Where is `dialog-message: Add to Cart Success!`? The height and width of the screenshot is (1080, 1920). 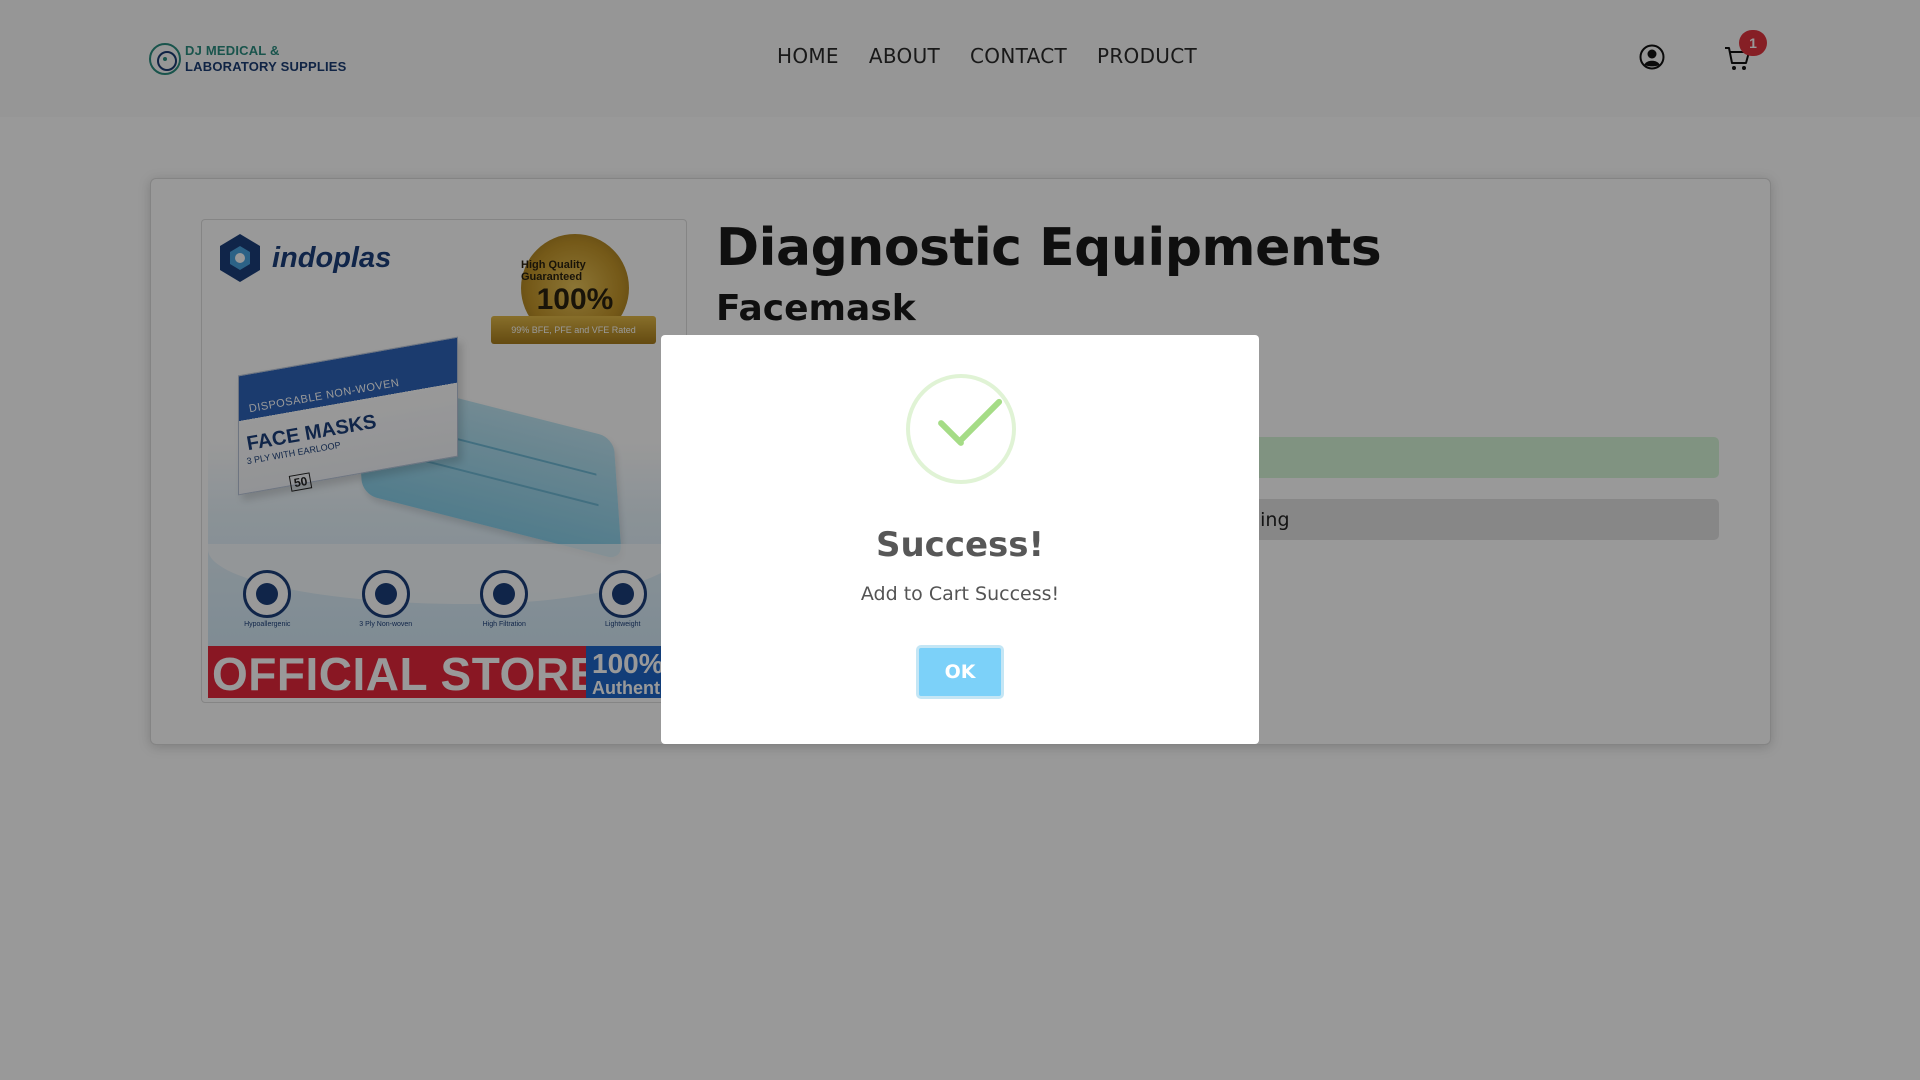
dialog-message: Add to Cart Success! is located at coordinates (960, 594).